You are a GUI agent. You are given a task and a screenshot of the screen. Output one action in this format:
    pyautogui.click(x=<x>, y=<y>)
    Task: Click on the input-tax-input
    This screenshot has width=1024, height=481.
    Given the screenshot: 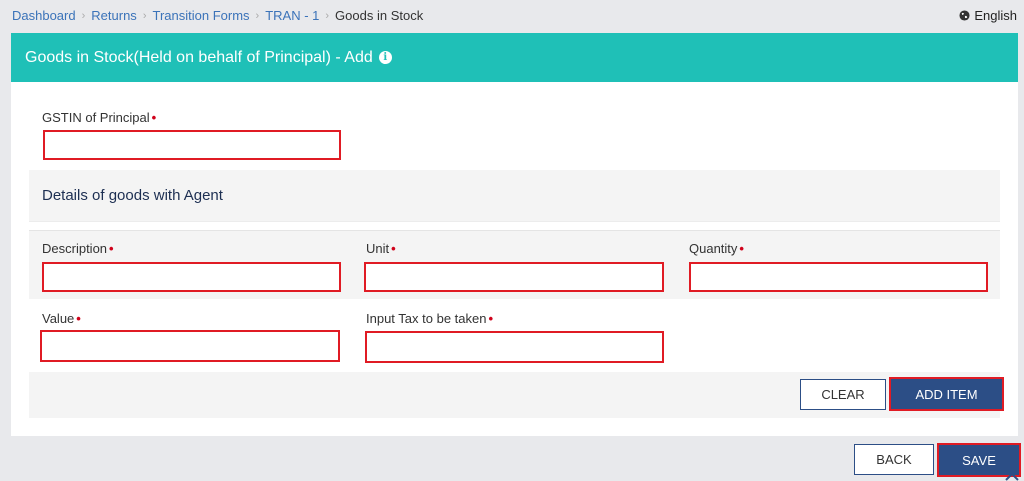 What is the action you would take?
    pyautogui.click(x=514, y=347)
    